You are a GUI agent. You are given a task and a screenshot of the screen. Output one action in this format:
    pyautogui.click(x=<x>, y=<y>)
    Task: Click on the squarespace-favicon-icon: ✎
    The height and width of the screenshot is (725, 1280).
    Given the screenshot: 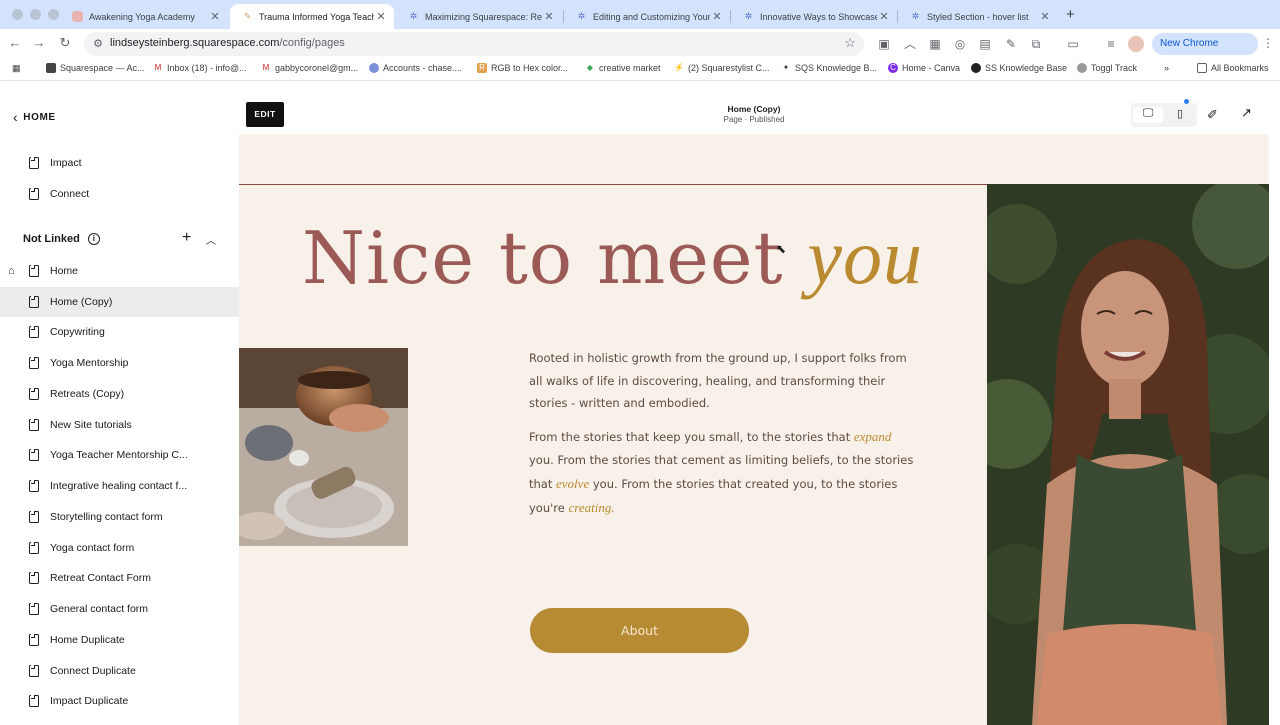 What is the action you would take?
    pyautogui.click(x=247, y=16)
    